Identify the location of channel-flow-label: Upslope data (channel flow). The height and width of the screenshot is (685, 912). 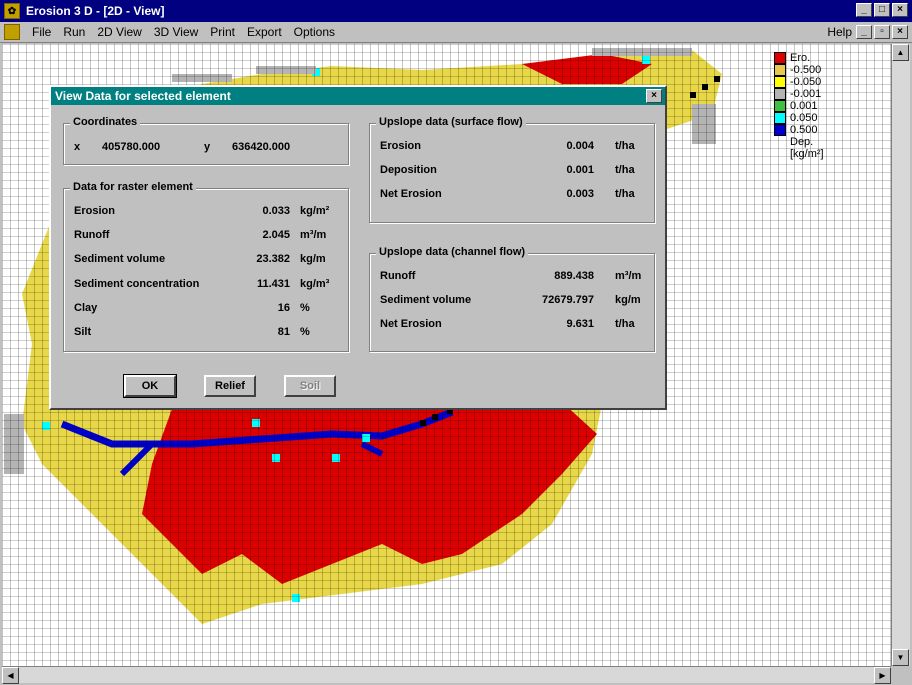
(452, 252).